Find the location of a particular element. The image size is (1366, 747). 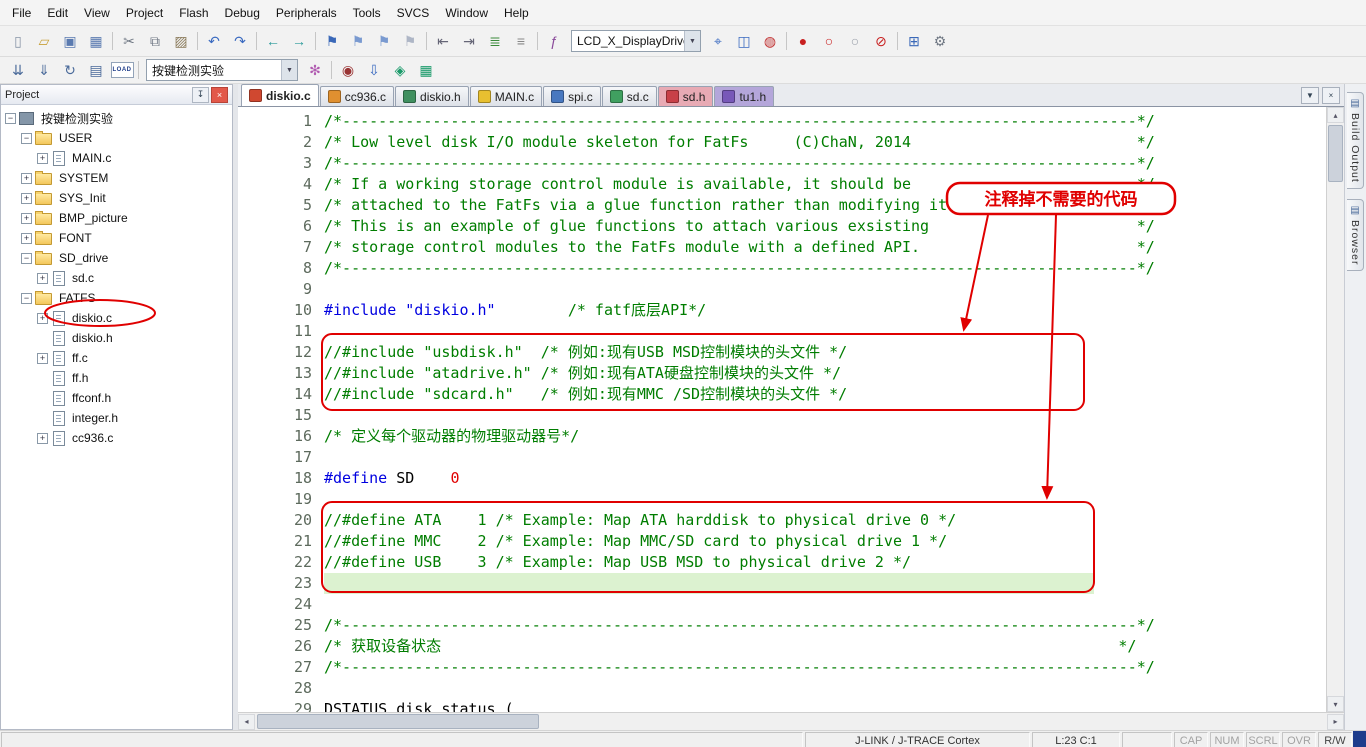

pack-installer-button: ▦ is located at coordinates (426, 70).